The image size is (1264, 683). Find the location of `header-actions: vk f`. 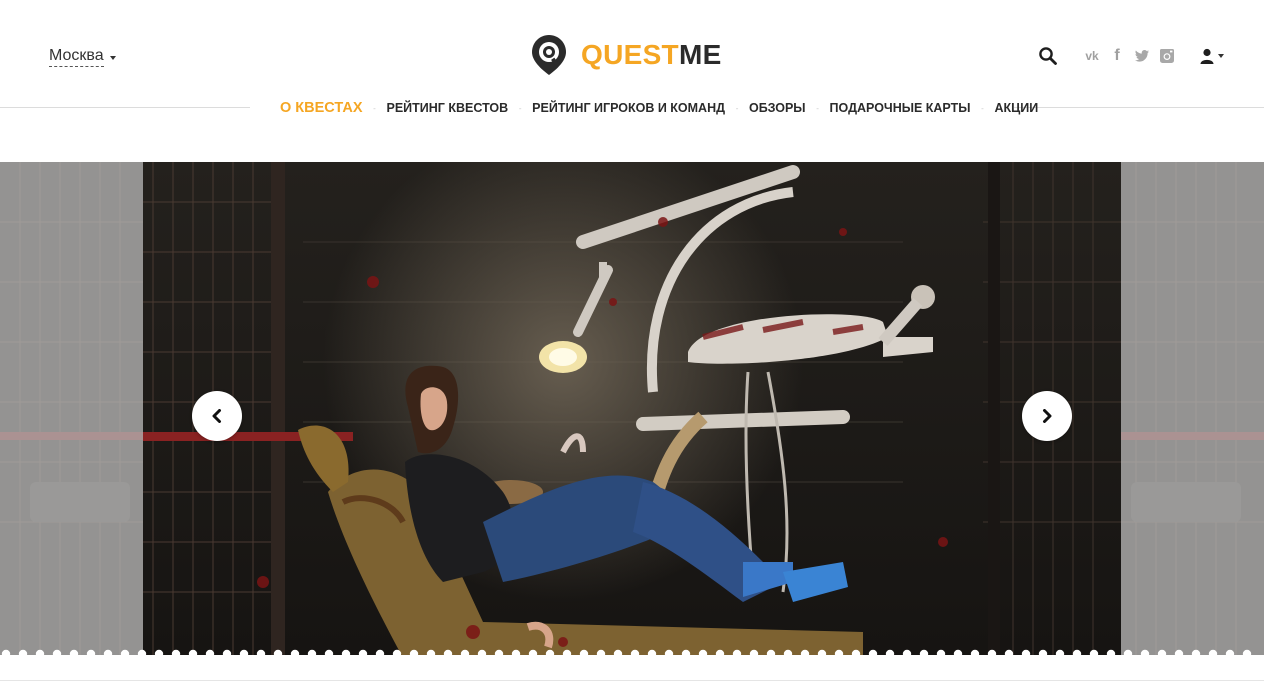

header-actions: vk f is located at coordinates (1131, 56).